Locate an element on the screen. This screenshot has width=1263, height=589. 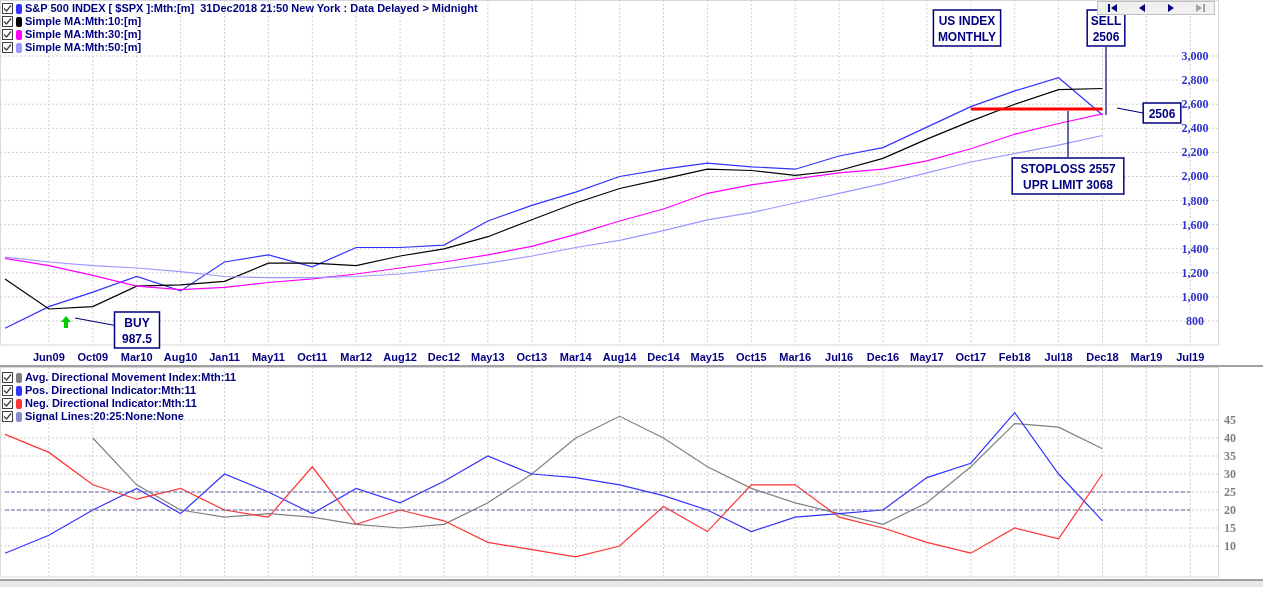
axis-label: Dec14 is located at coordinates (663, 357).